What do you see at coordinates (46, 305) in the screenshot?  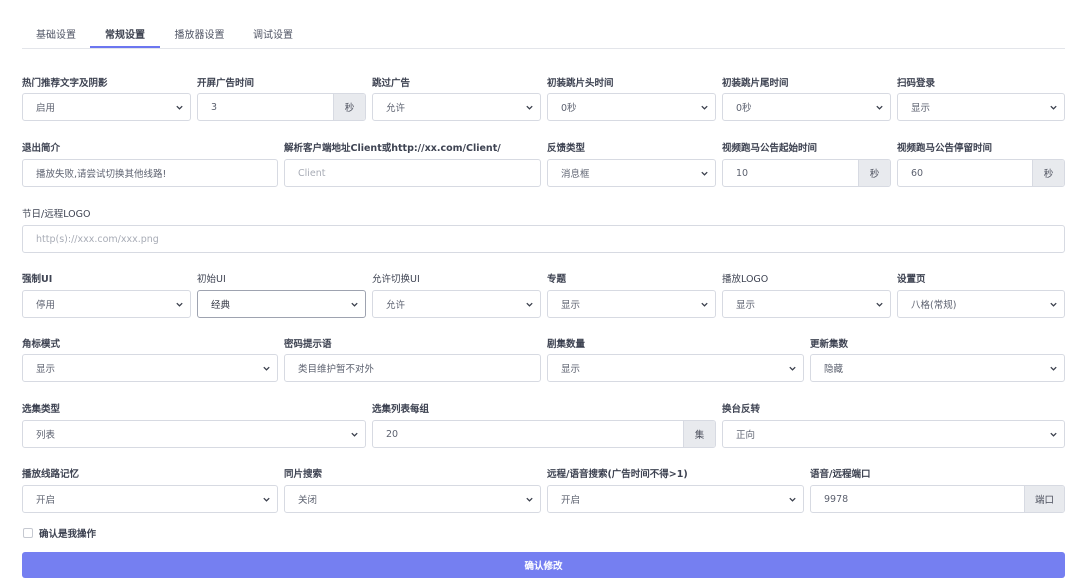 I see `force-ui-value: 停用` at bounding box center [46, 305].